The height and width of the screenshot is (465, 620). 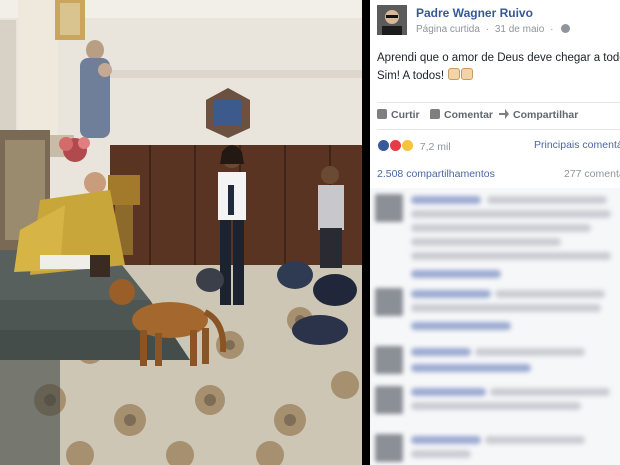 I want to click on top-comments-dropdown: Principais comentários, so click(x=577, y=145).